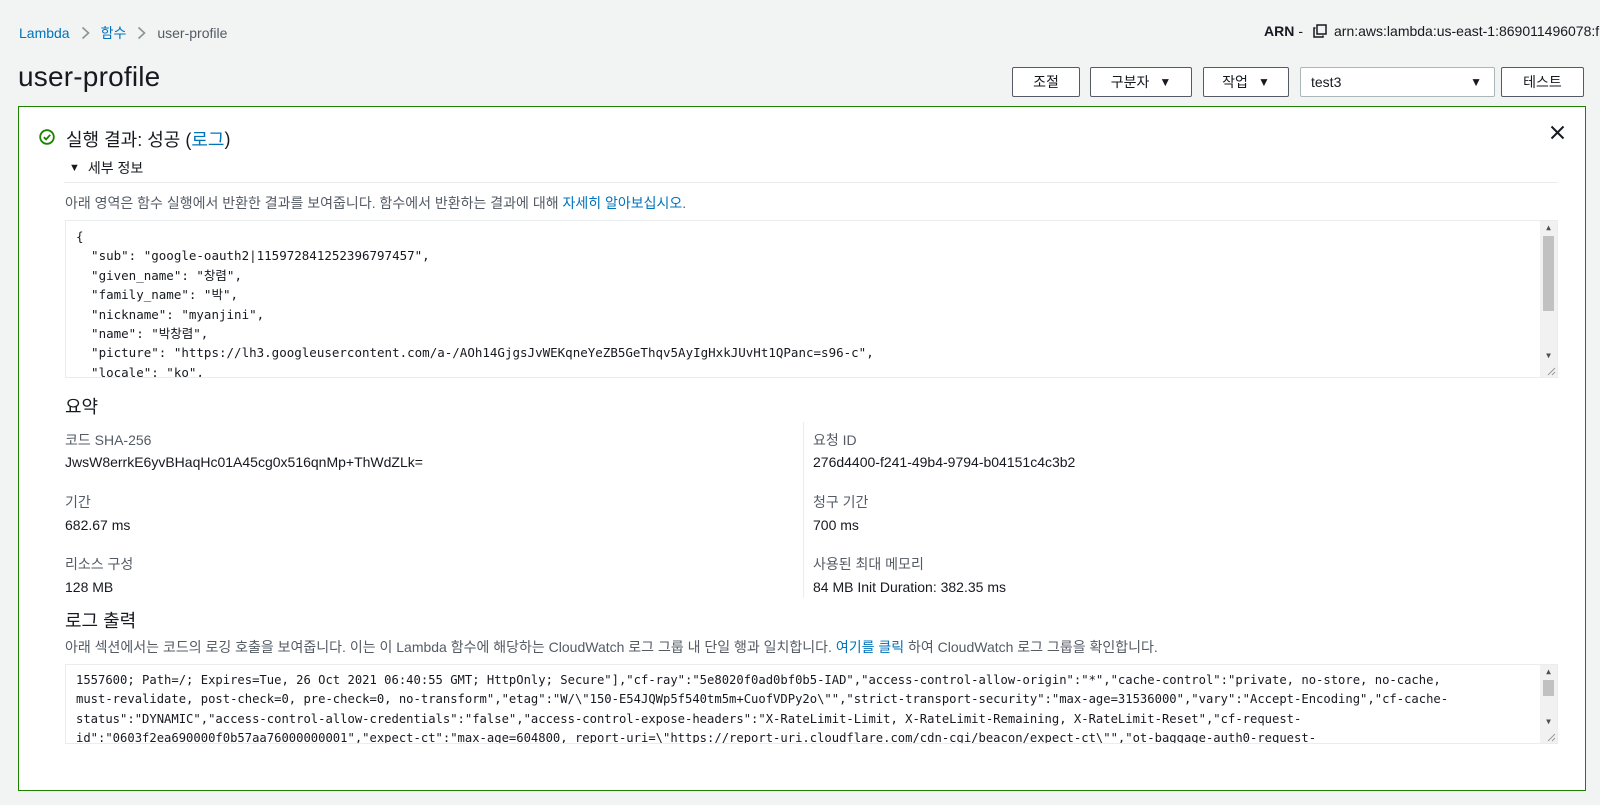  I want to click on details-divider, so click(811, 182).